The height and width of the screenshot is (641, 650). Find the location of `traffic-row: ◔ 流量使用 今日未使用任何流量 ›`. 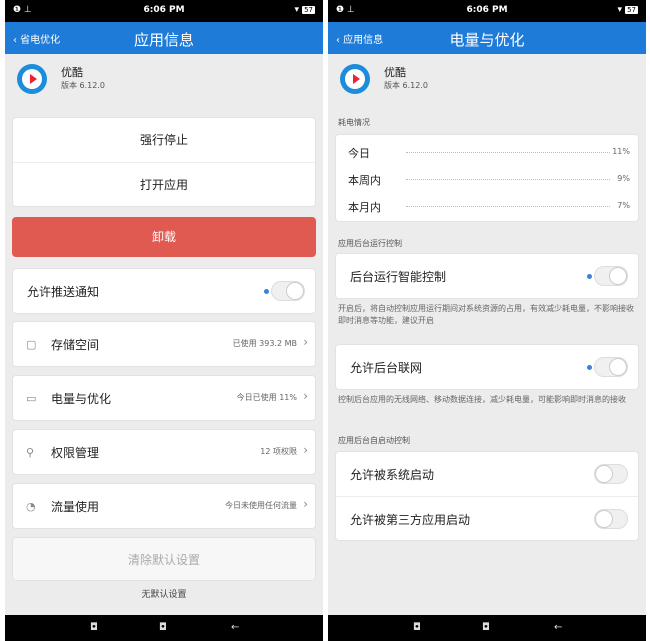

traffic-row: ◔ 流量使用 今日未使用任何流量 › is located at coordinates (164, 506).